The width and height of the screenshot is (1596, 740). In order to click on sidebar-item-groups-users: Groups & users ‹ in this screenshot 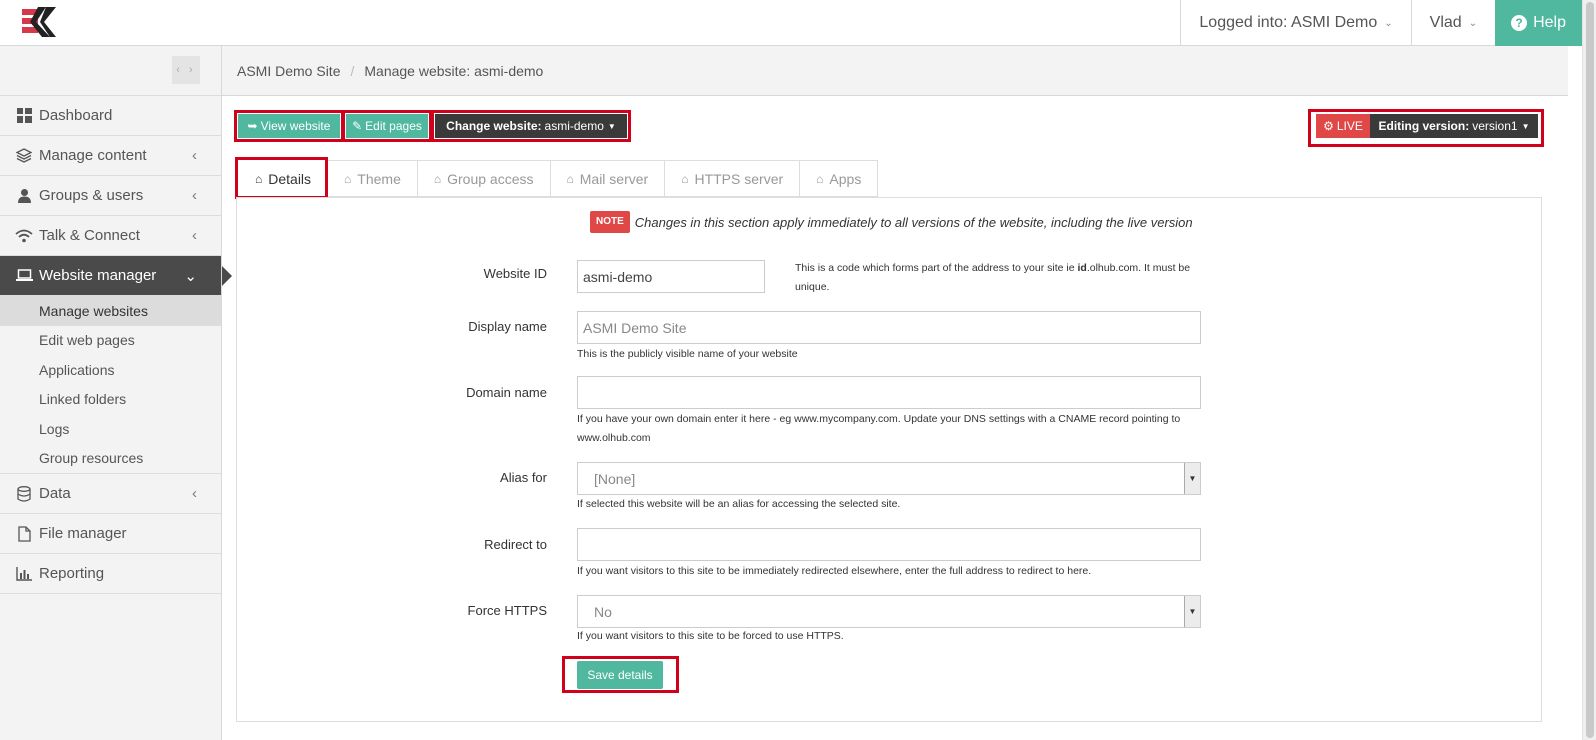, I will do `click(110, 196)`.